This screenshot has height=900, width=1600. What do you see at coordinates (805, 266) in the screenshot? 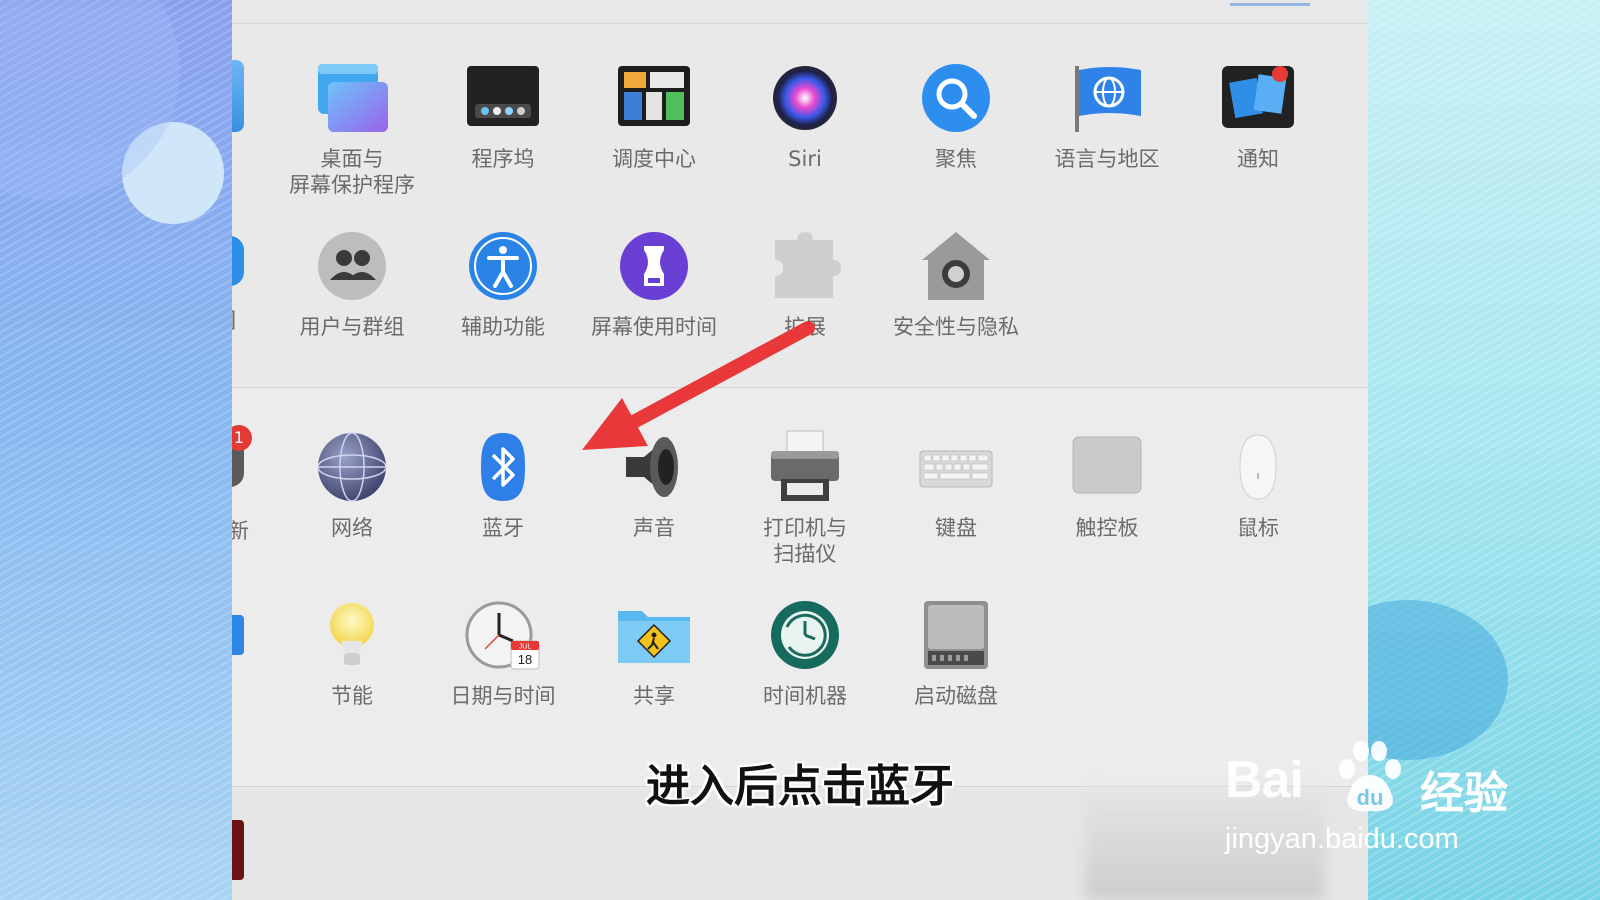
I see `extensions-icon` at bounding box center [805, 266].